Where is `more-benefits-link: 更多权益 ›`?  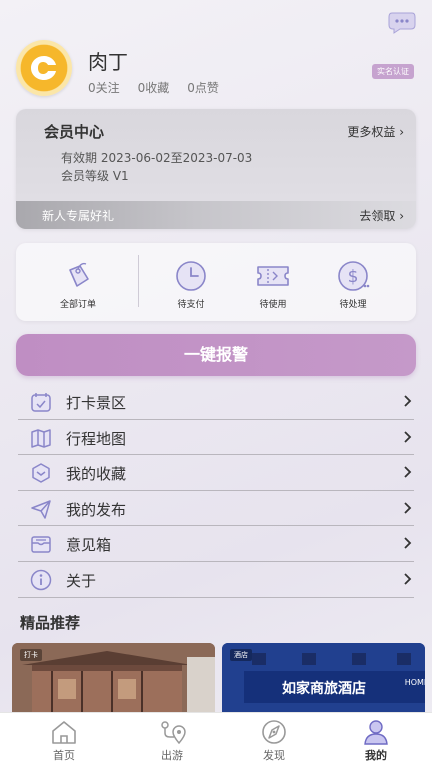
more-benefits-link: 更多权益 › is located at coordinates (375, 131).